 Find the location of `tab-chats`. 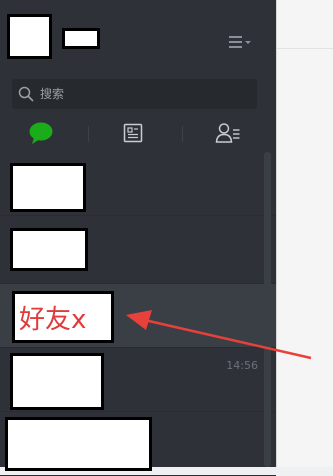

tab-chats is located at coordinates (41, 133).